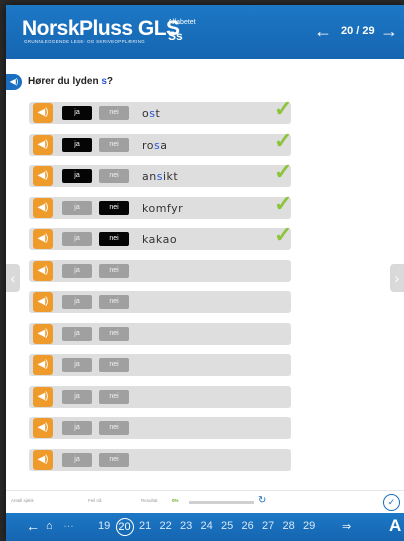  Describe the element at coordinates (309, 526) in the screenshot. I see `page-number: 29` at that location.